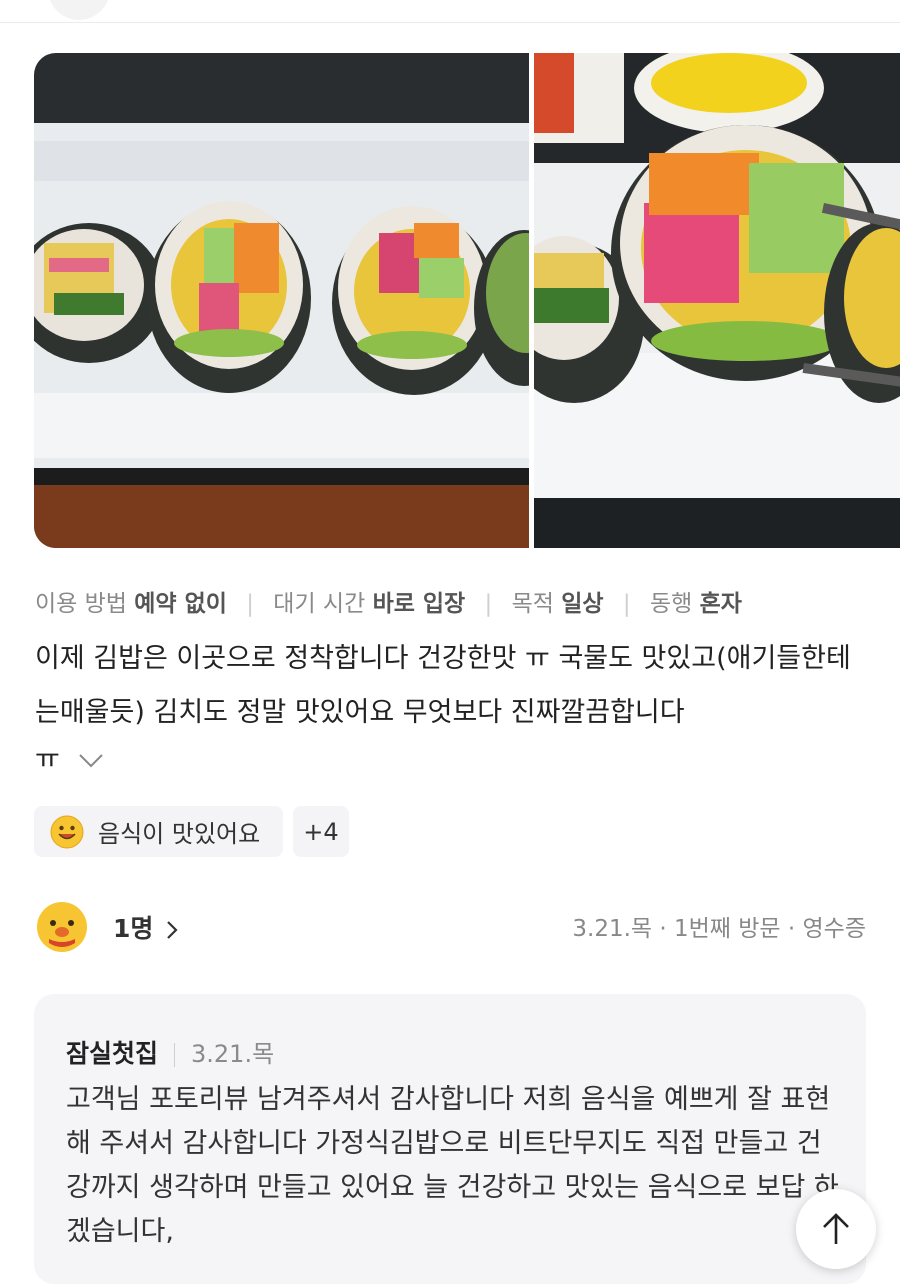  I want to click on top-divider, so click(450, 11).